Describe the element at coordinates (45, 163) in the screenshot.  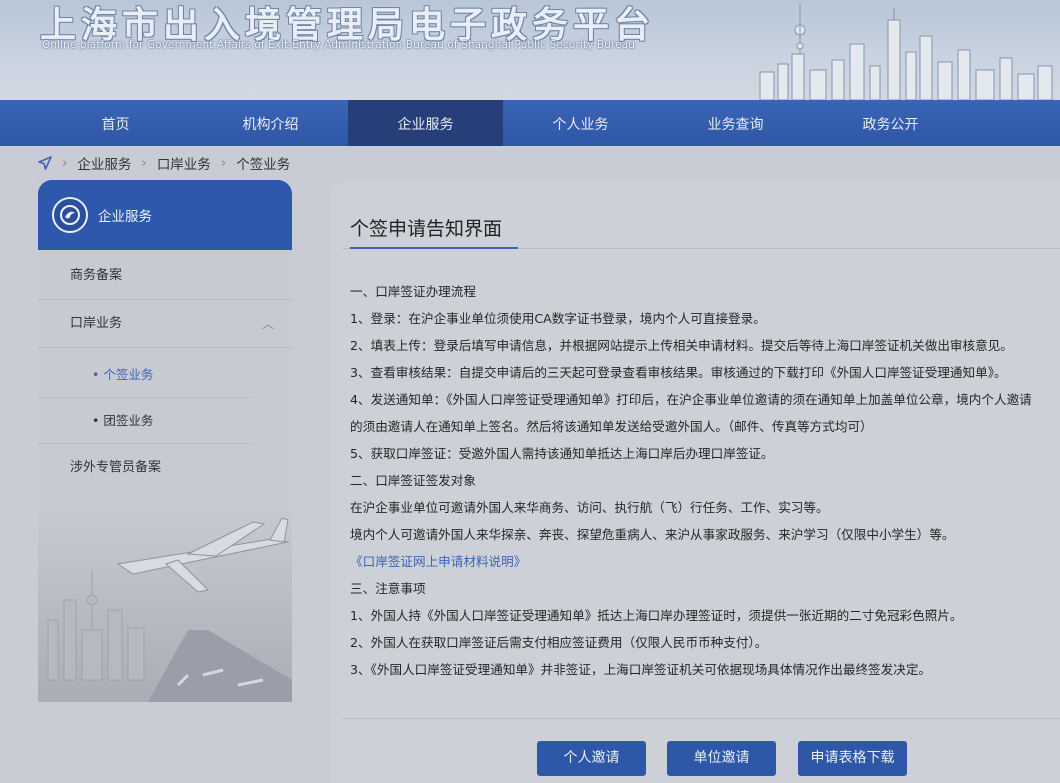
I see `location-arrow-icon` at that location.